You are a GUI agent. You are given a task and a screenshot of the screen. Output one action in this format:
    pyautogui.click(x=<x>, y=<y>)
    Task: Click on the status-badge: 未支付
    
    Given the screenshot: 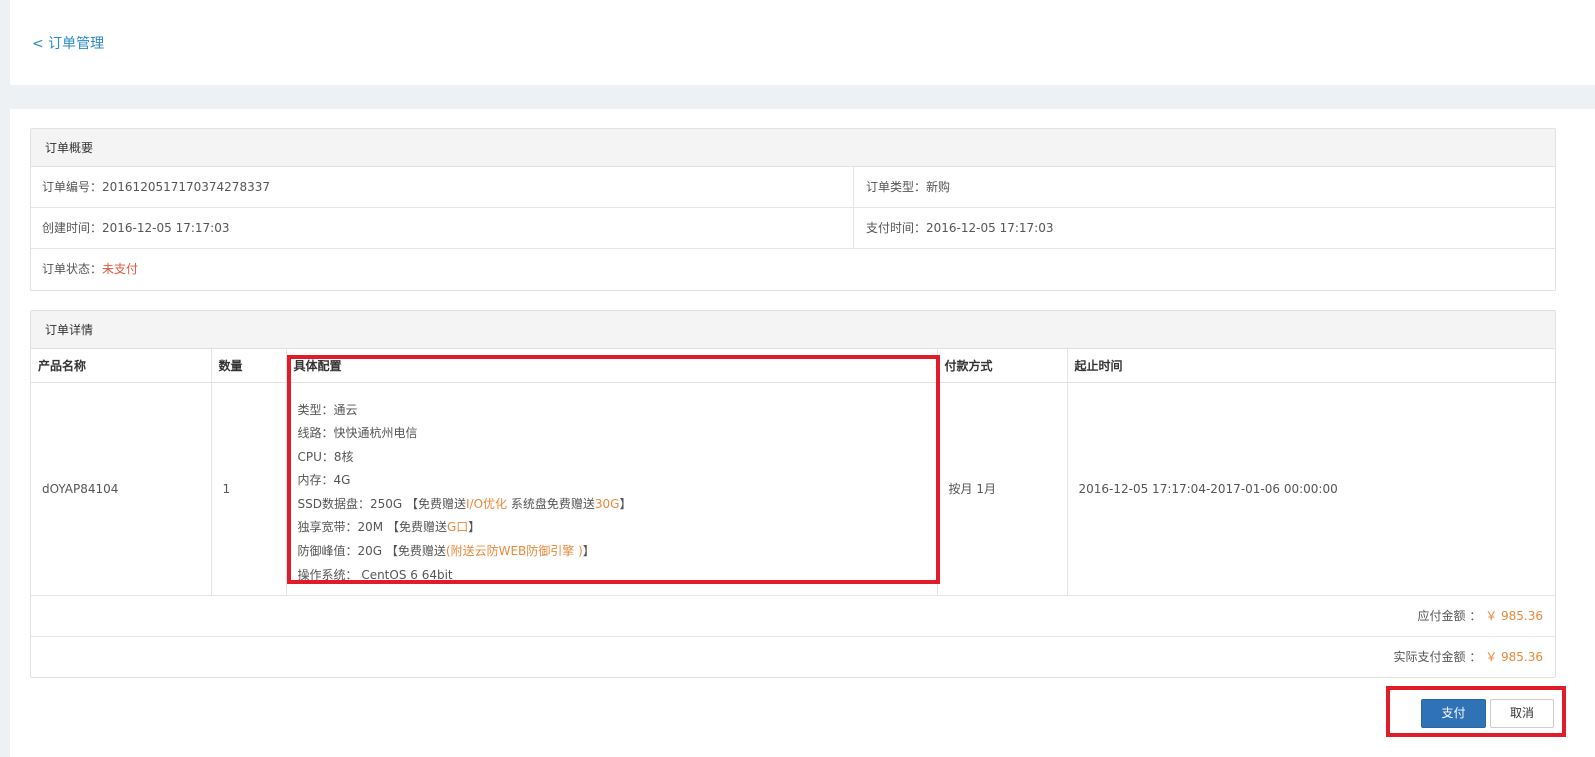 What is the action you would take?
    pyautogui.click(x=120, y=269)
    